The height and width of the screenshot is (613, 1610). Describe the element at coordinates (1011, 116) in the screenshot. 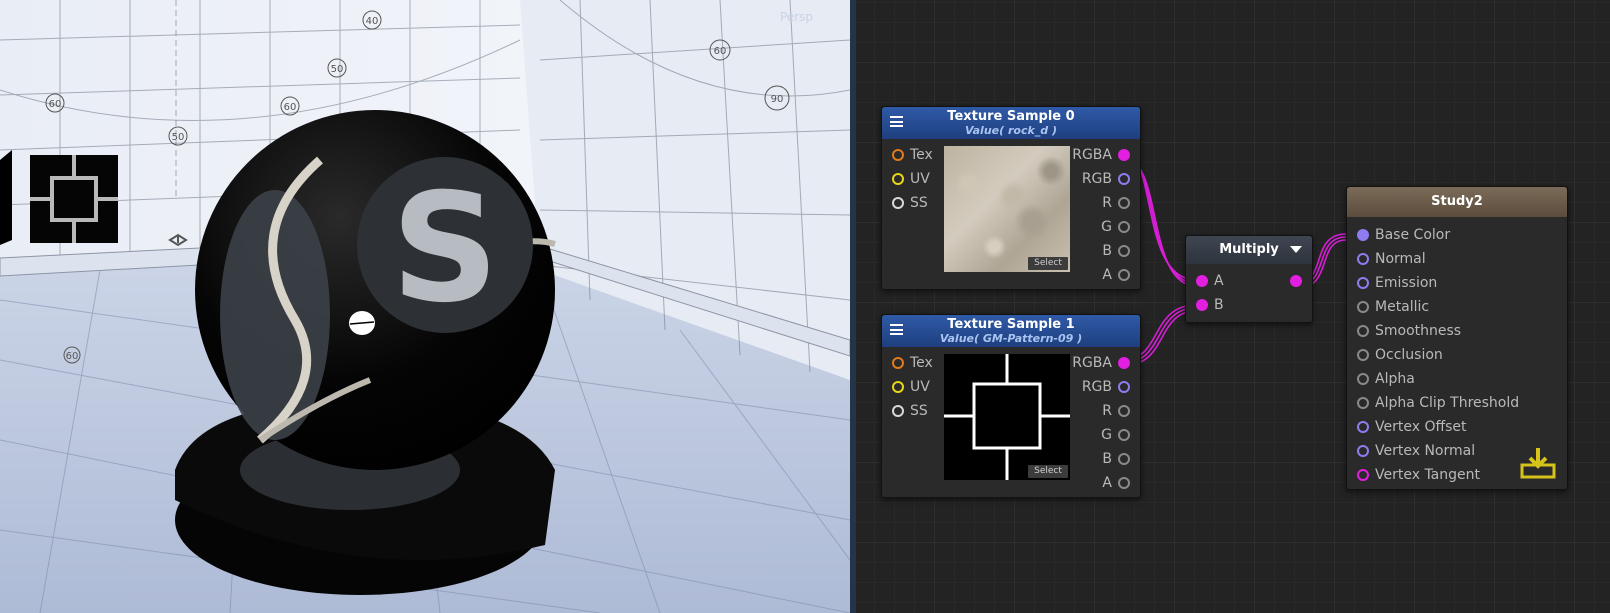

I see `node-title: Texture Sample 0` at that location.